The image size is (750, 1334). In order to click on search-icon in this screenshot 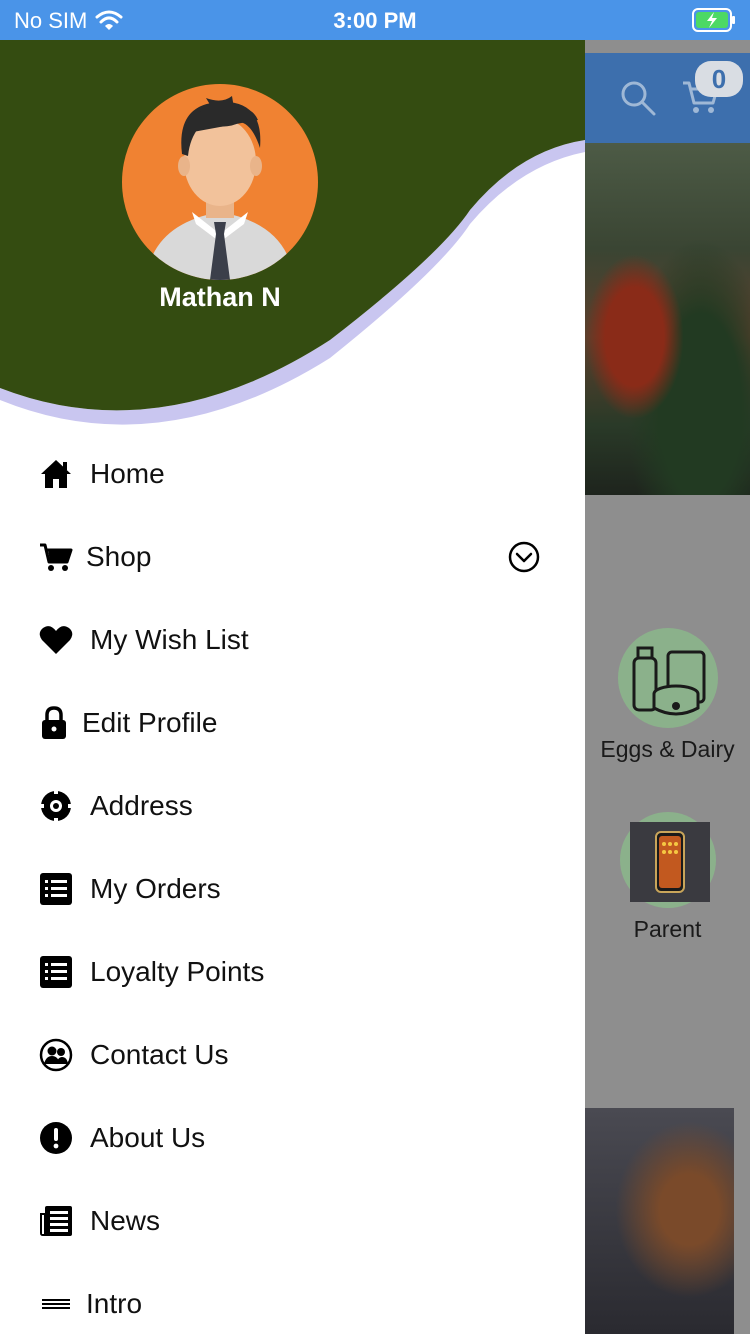, I will do `click(638, 98)`.